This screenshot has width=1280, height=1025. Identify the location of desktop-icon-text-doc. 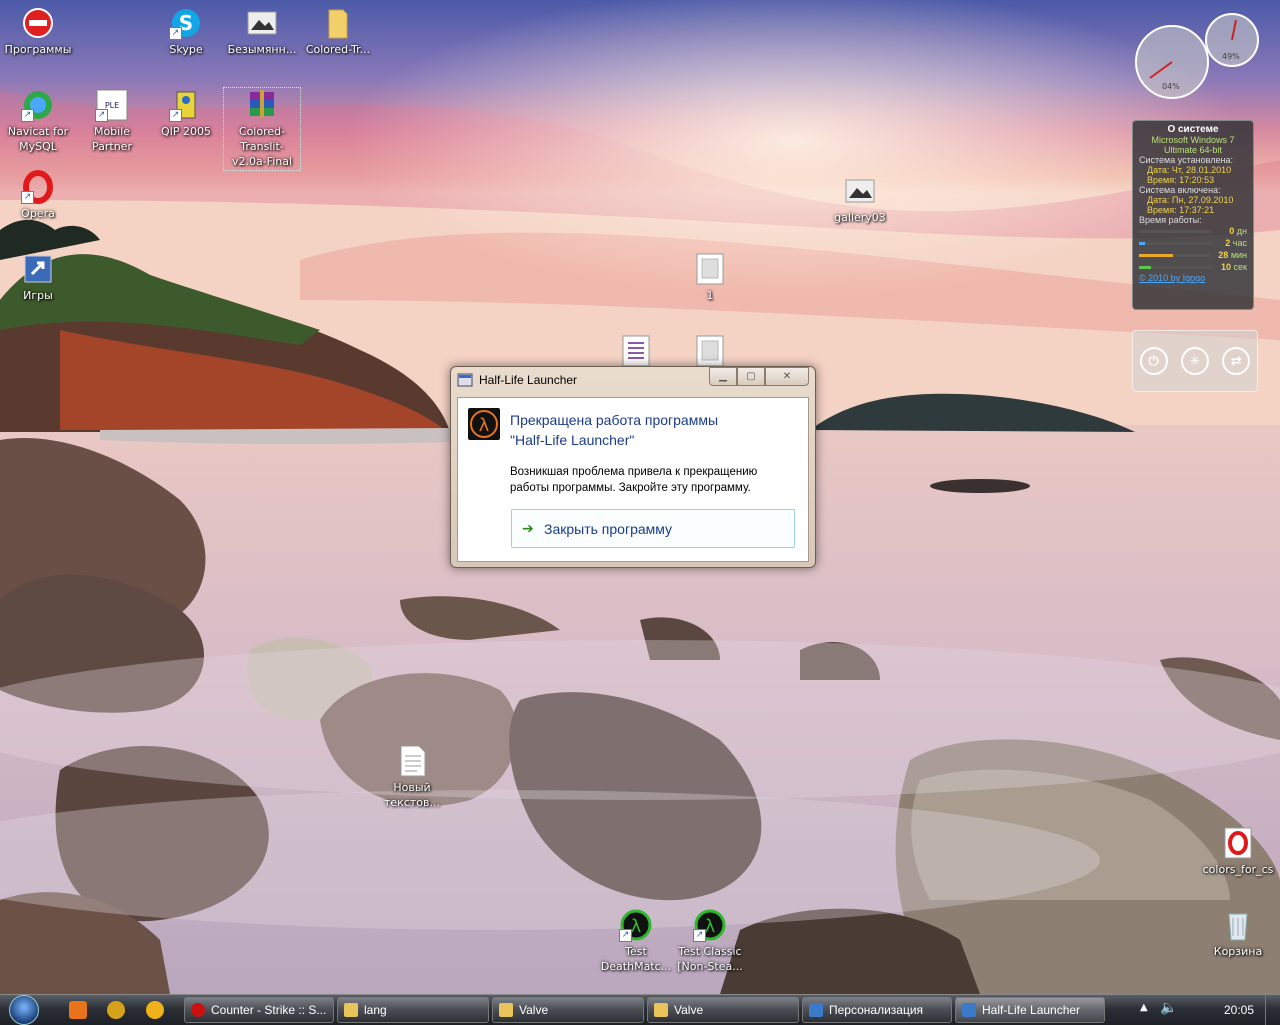
(636, 350).